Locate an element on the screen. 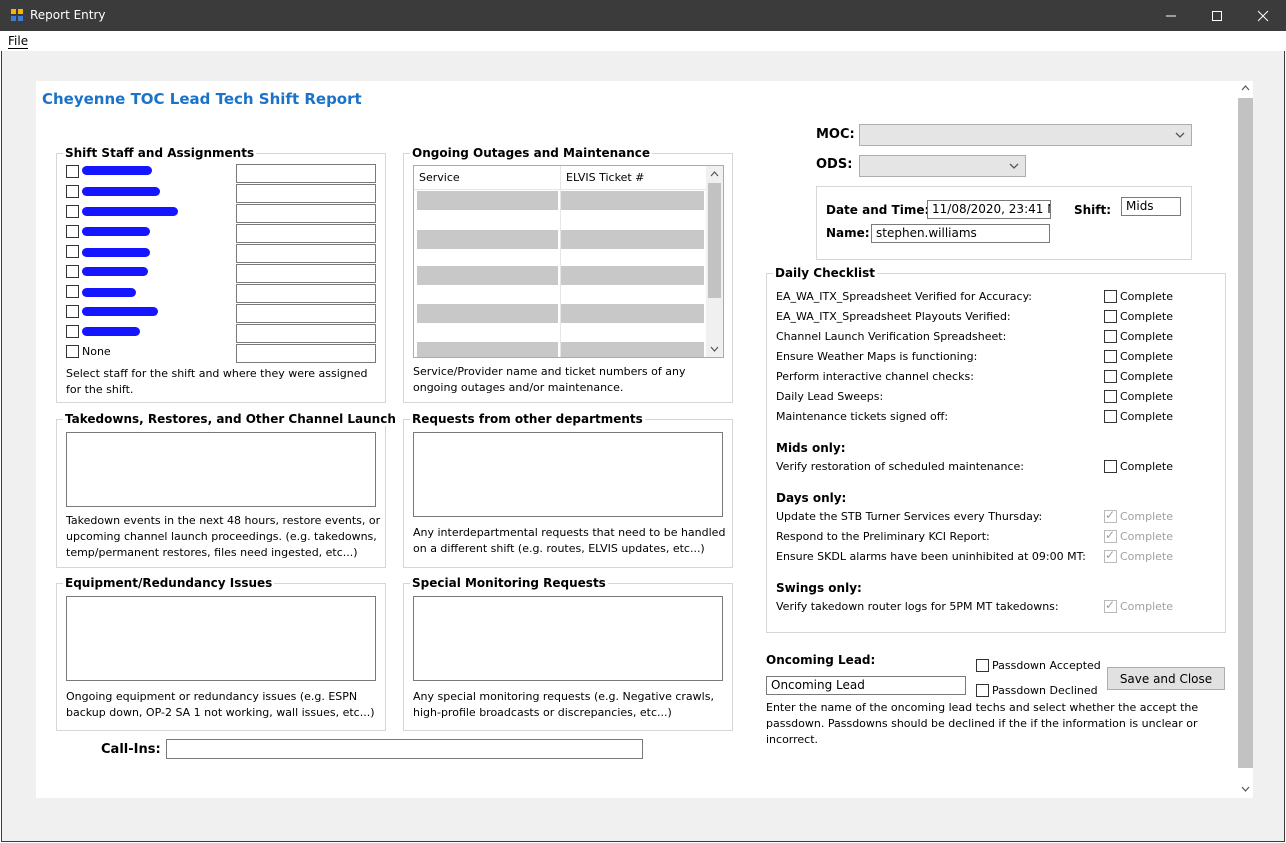 The image size is (1286, 843). checklist-item-label: Maintenance tickets signed off: is located at coordinates (862, 416).